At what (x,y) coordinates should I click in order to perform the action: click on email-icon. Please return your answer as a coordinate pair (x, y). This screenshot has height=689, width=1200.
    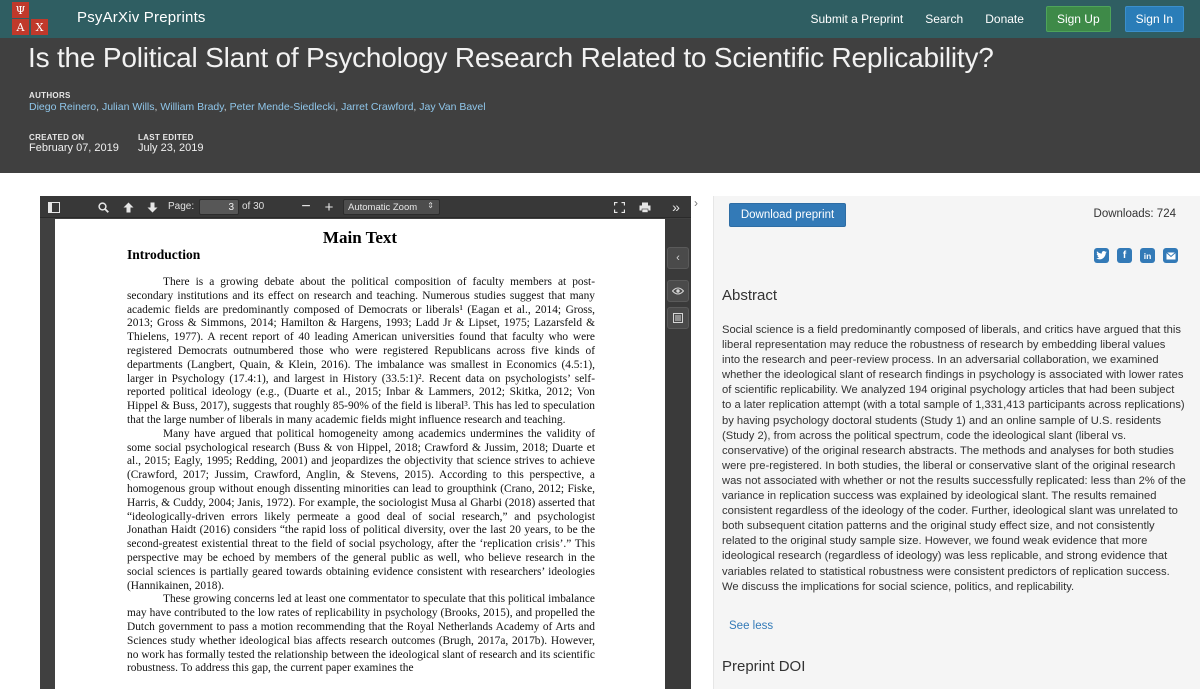
    Looking at the image, I should click on (1170, 255).